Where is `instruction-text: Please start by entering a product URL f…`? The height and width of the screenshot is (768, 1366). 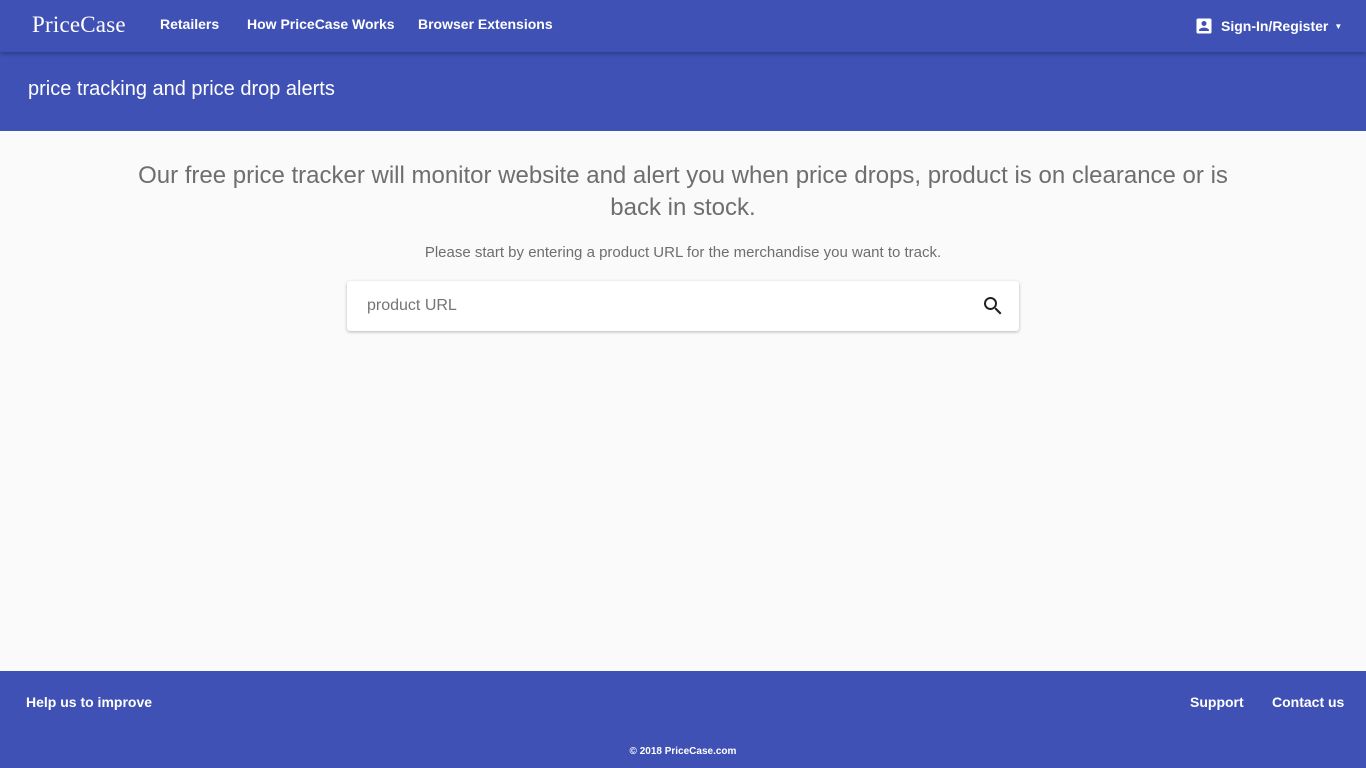 instruction-text: Please start by entering a product URL f… is located at coordinates (683, 252).